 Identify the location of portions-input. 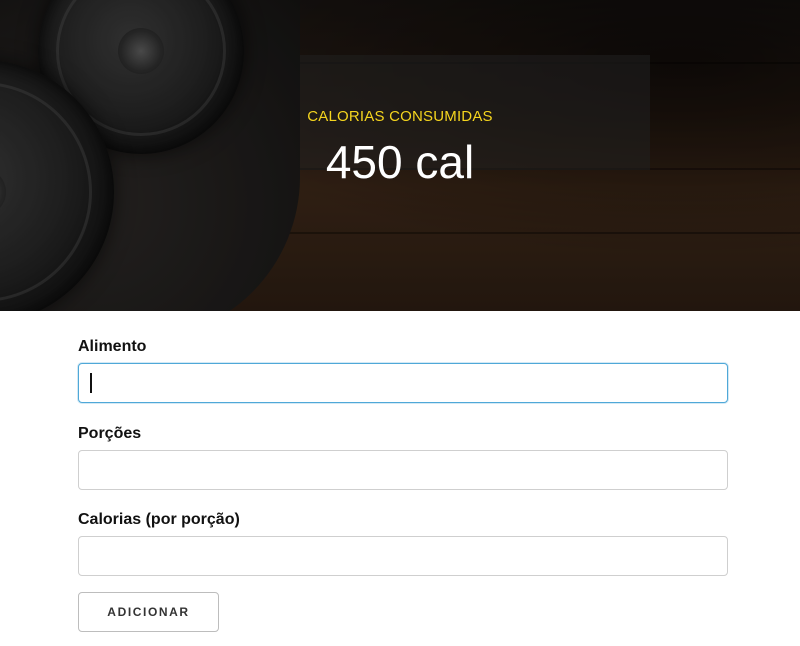
(403, 470).